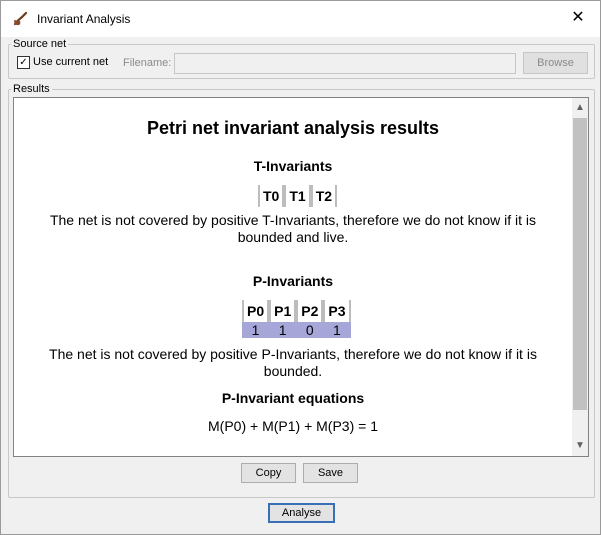 The image size is (601, 535). I want to click on p-invariants-value-row: 1 1 0 1, so click(296, 330).